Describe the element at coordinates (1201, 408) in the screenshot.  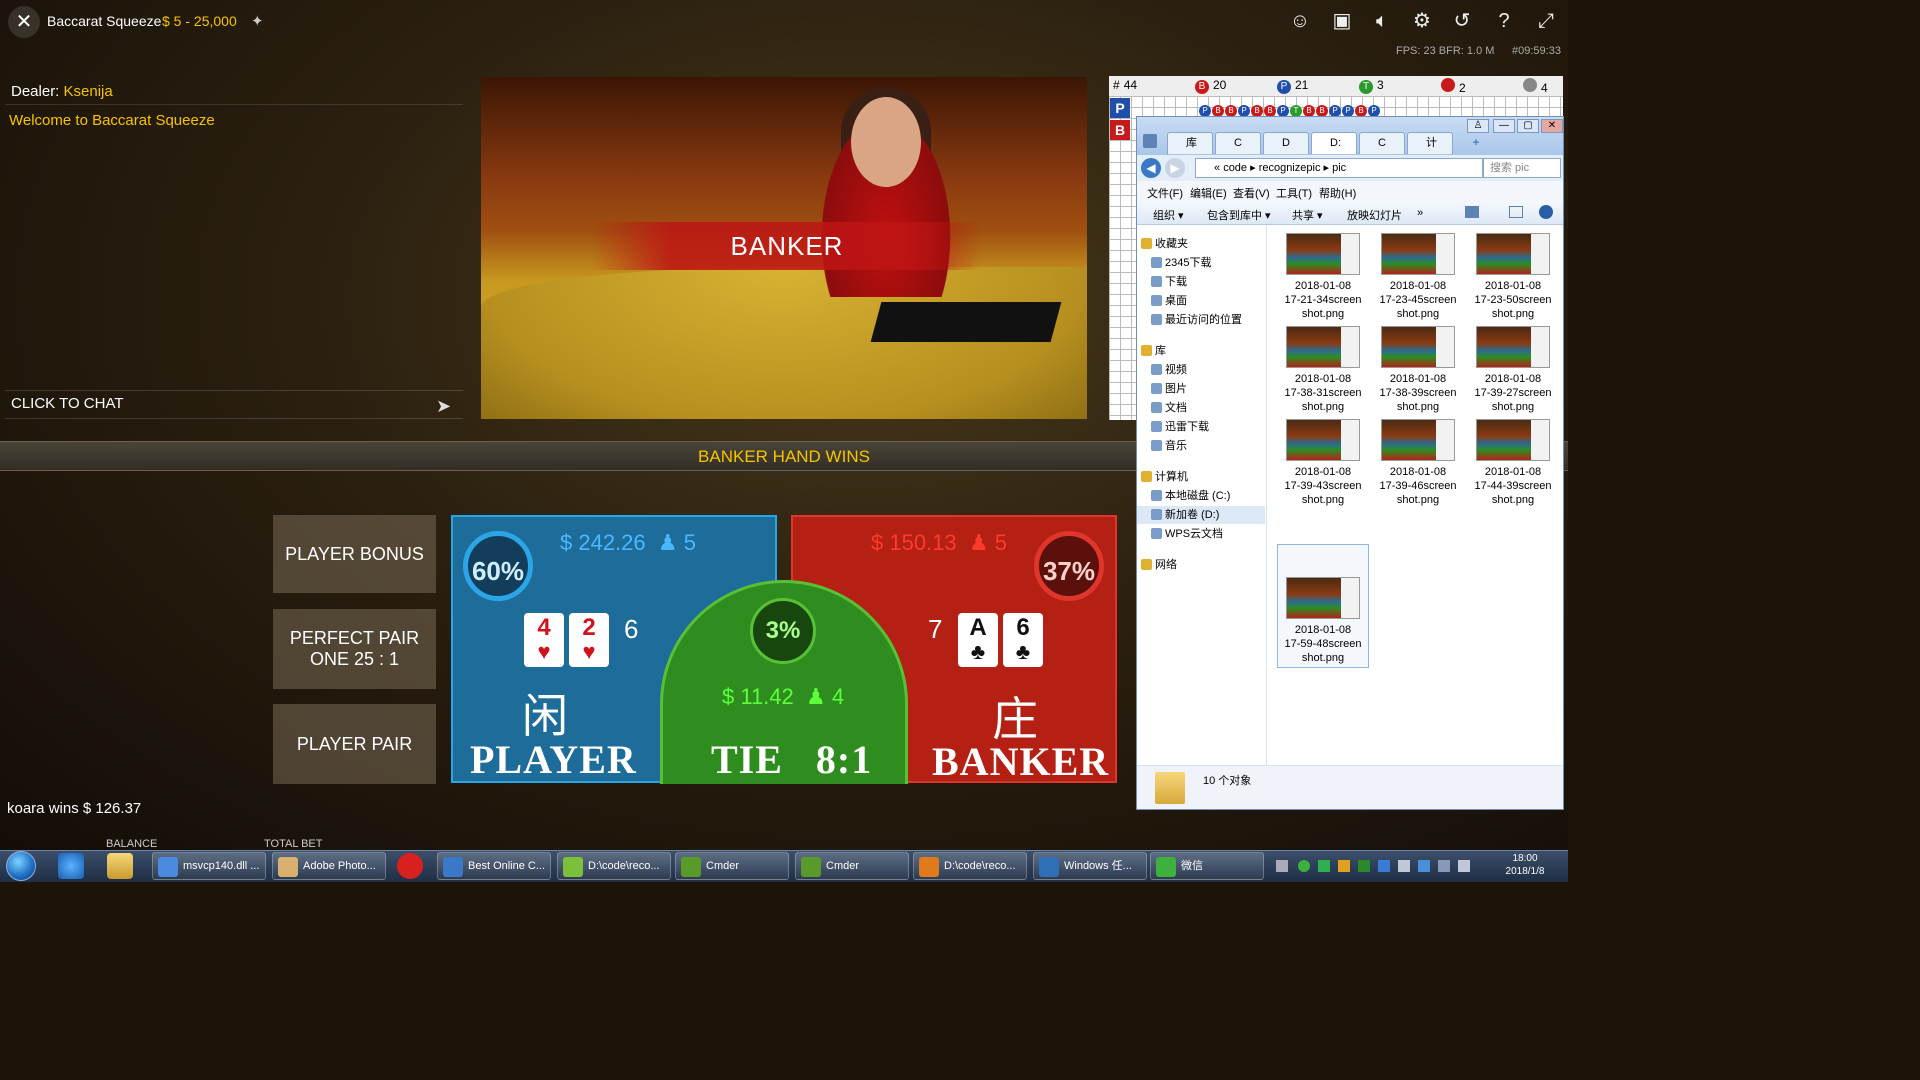
I see `nav-item: 文档` at that location.